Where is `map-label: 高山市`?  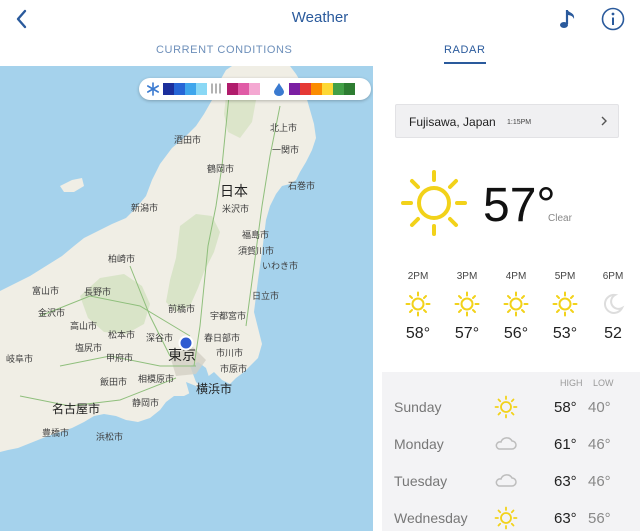 map-label: 高山市 is located at coordinates (84, 326).